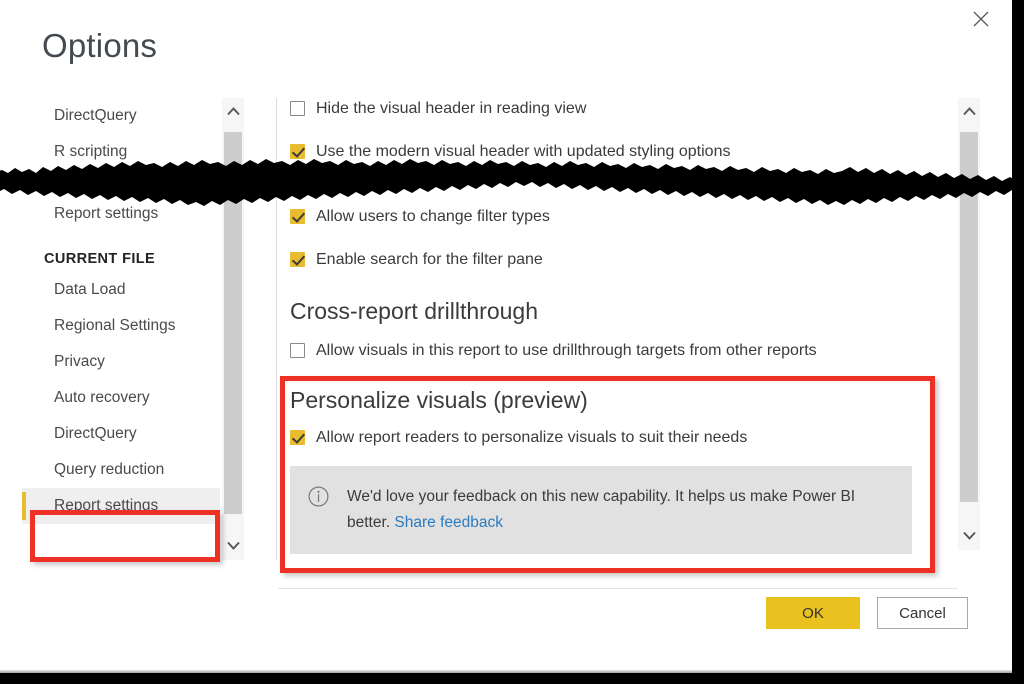 Image resolution: width=1024 pixels, height=684 pixels. What do you see at coordinates (121, 116) in the screenshot?
I see `sidebar-item-directquery-global: DirectQuery` at bounding box center [121, 116].